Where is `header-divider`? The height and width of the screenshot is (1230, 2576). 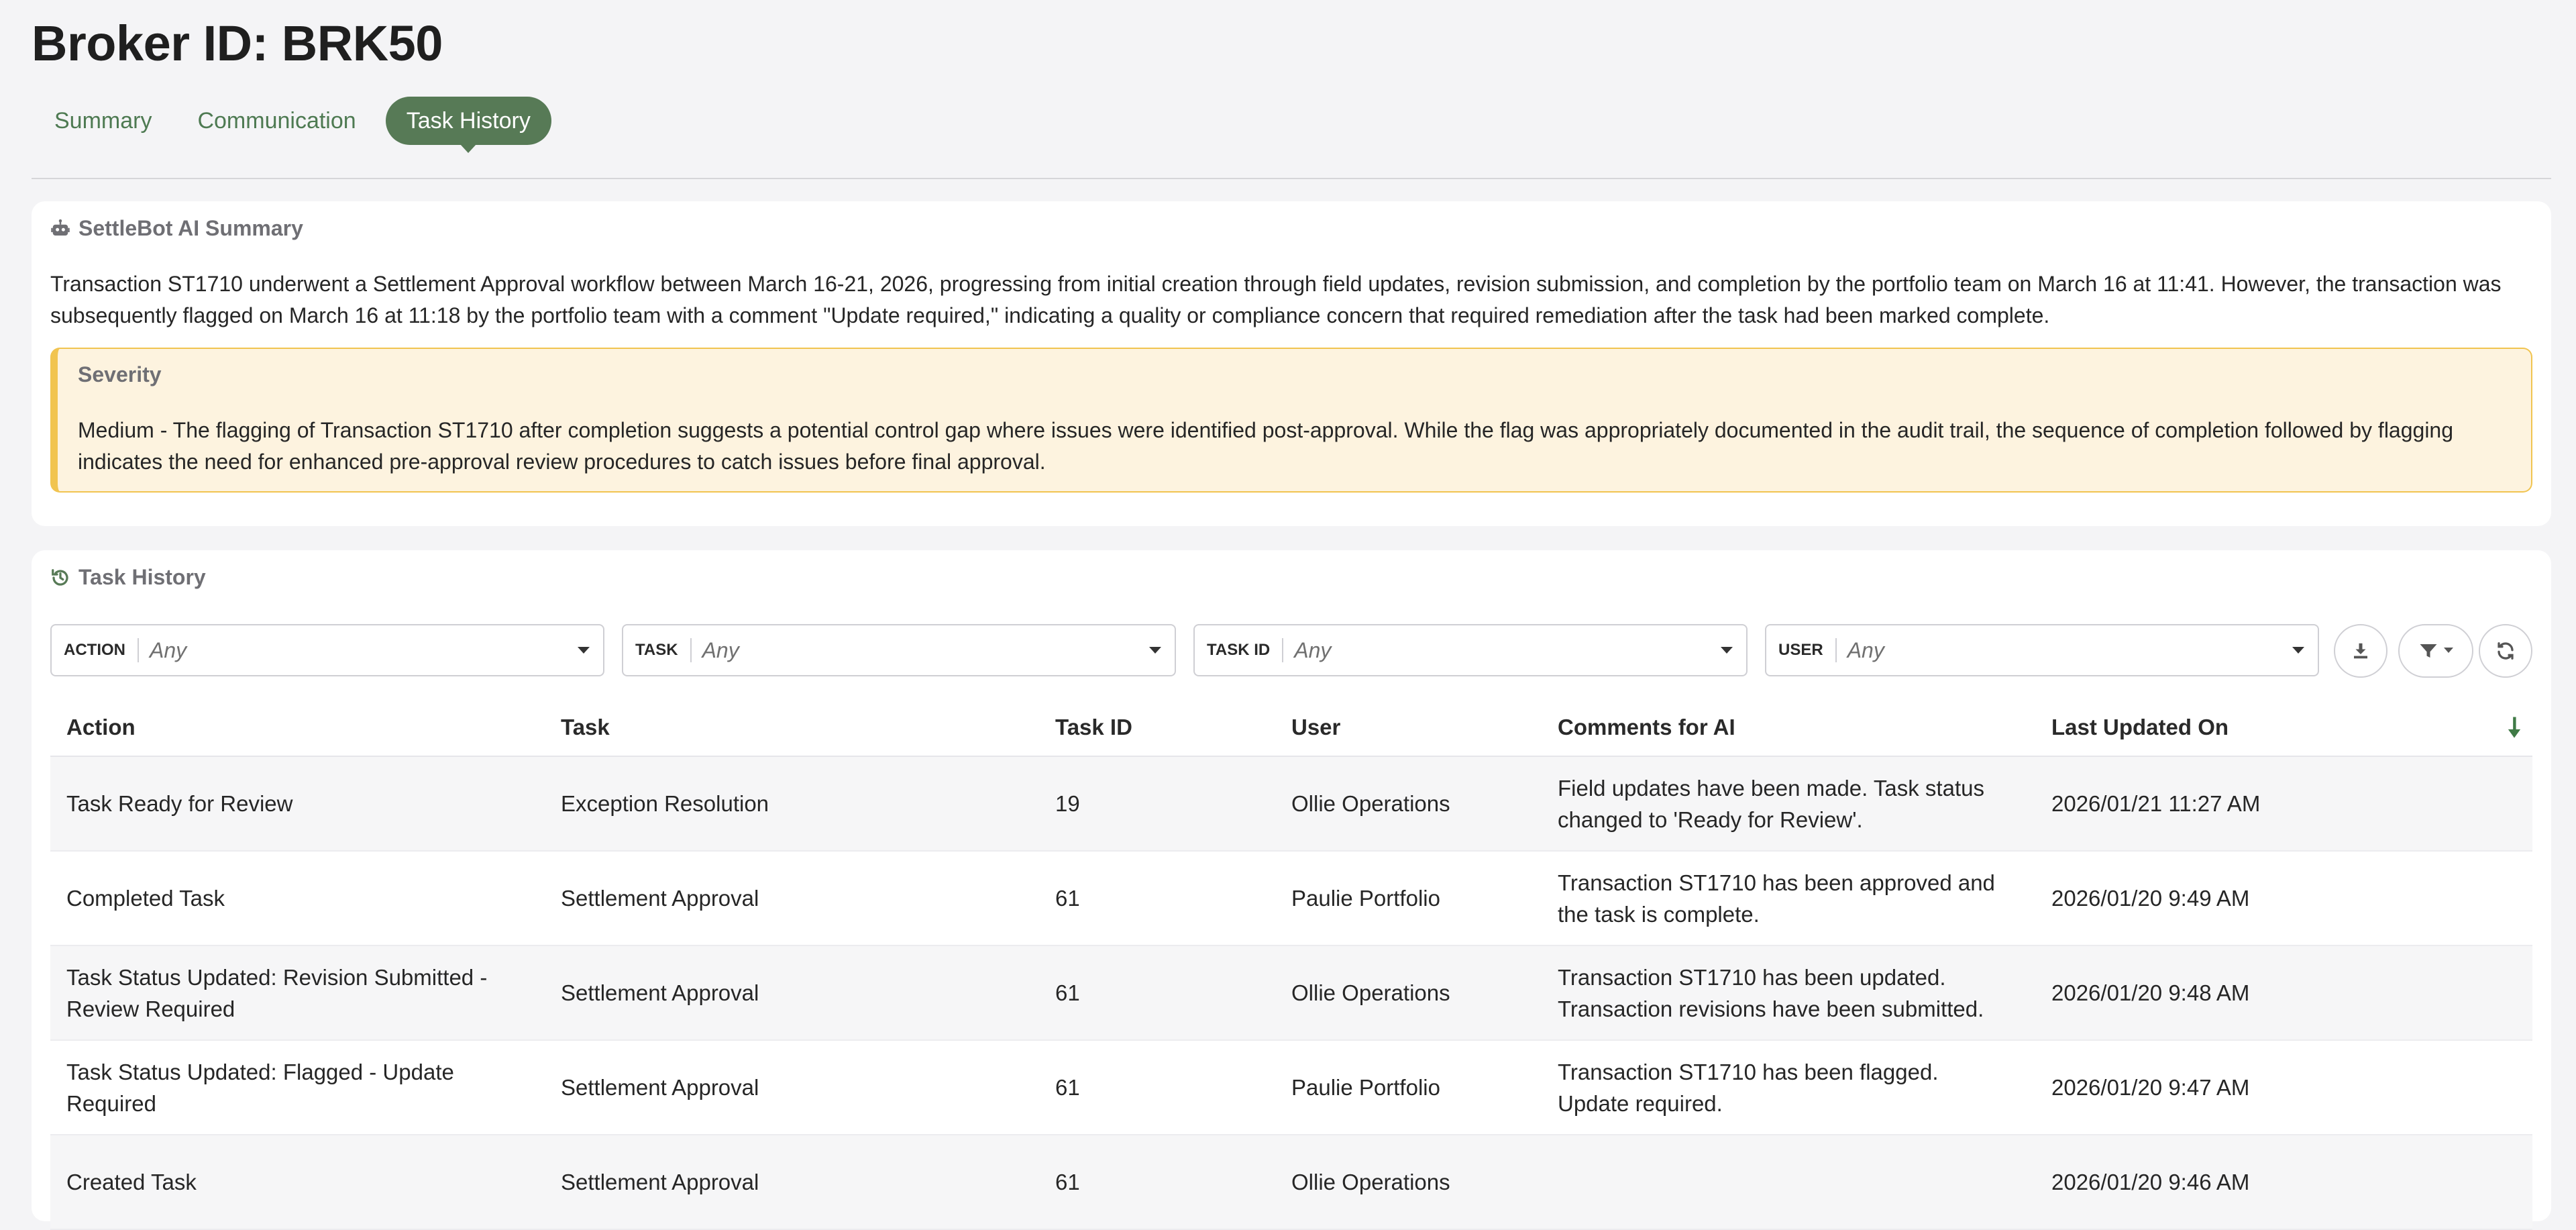
header-divider is located at coordinates (1291, 178).